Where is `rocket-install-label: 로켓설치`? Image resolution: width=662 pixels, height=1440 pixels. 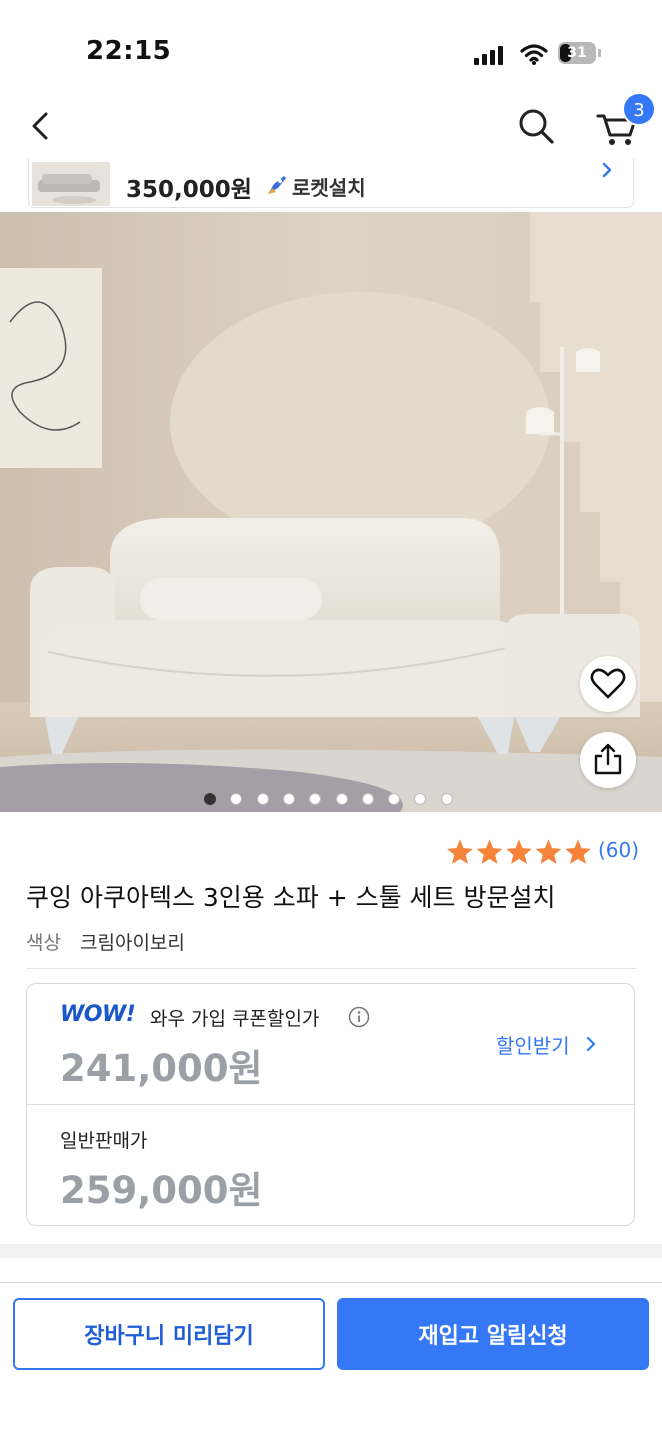 rocket-install-label: 로켓설치 is located at coordinates (329, 188).